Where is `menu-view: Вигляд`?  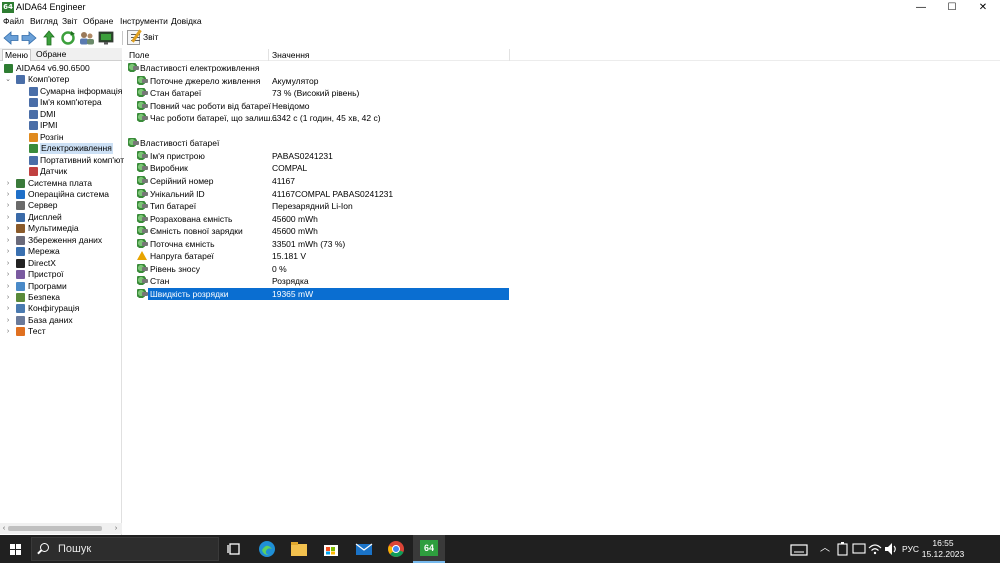 menu-view: Вигляд is located at coordinates (44, 21).